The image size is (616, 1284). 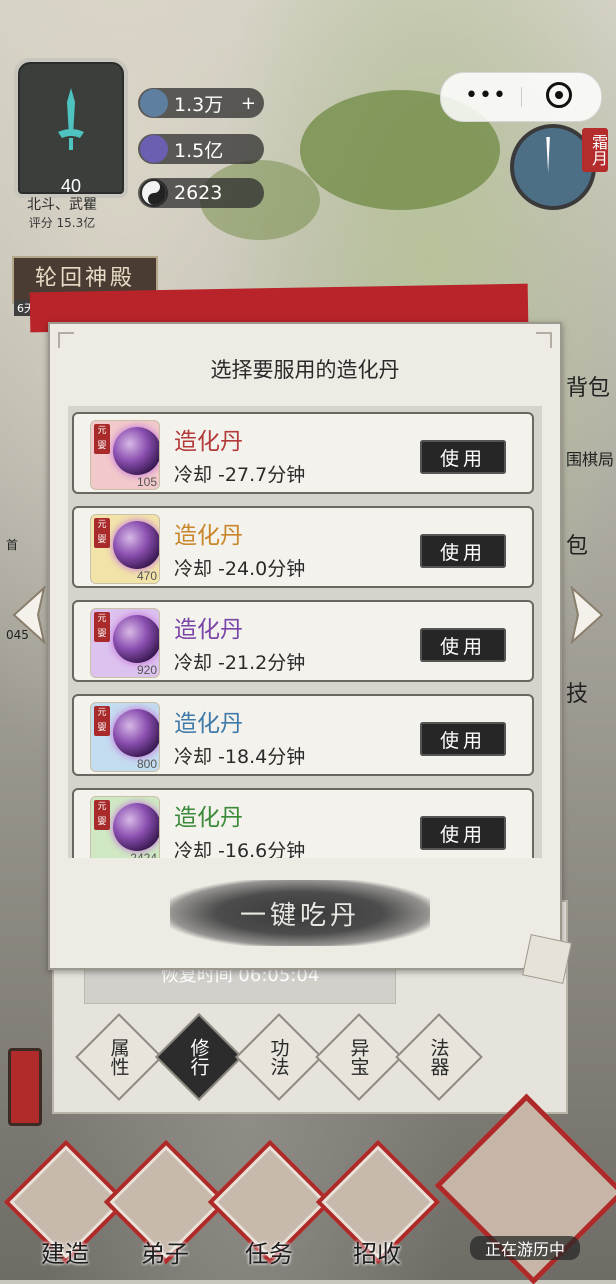 I want to click on spirit-stone-icon, so click(x=154, y=103).